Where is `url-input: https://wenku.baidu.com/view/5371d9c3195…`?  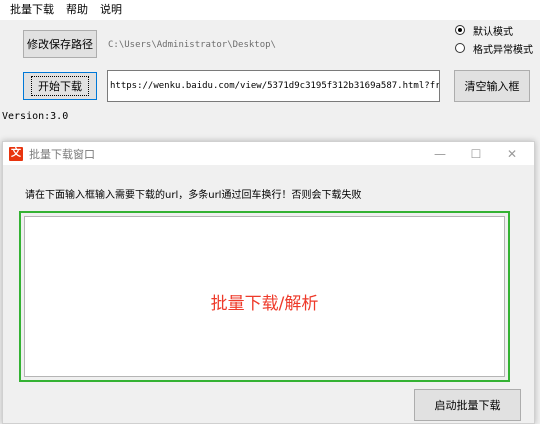
url-input: https://wenku.baidu.com/view/5371d9c3195… is located at coordinates (273, 86).